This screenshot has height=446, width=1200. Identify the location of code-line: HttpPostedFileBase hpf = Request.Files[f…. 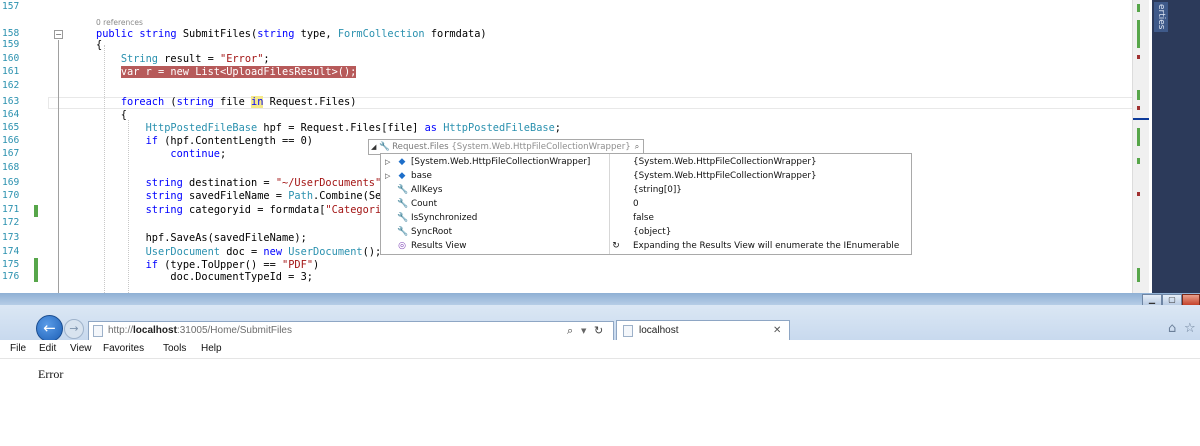
(328, 128).